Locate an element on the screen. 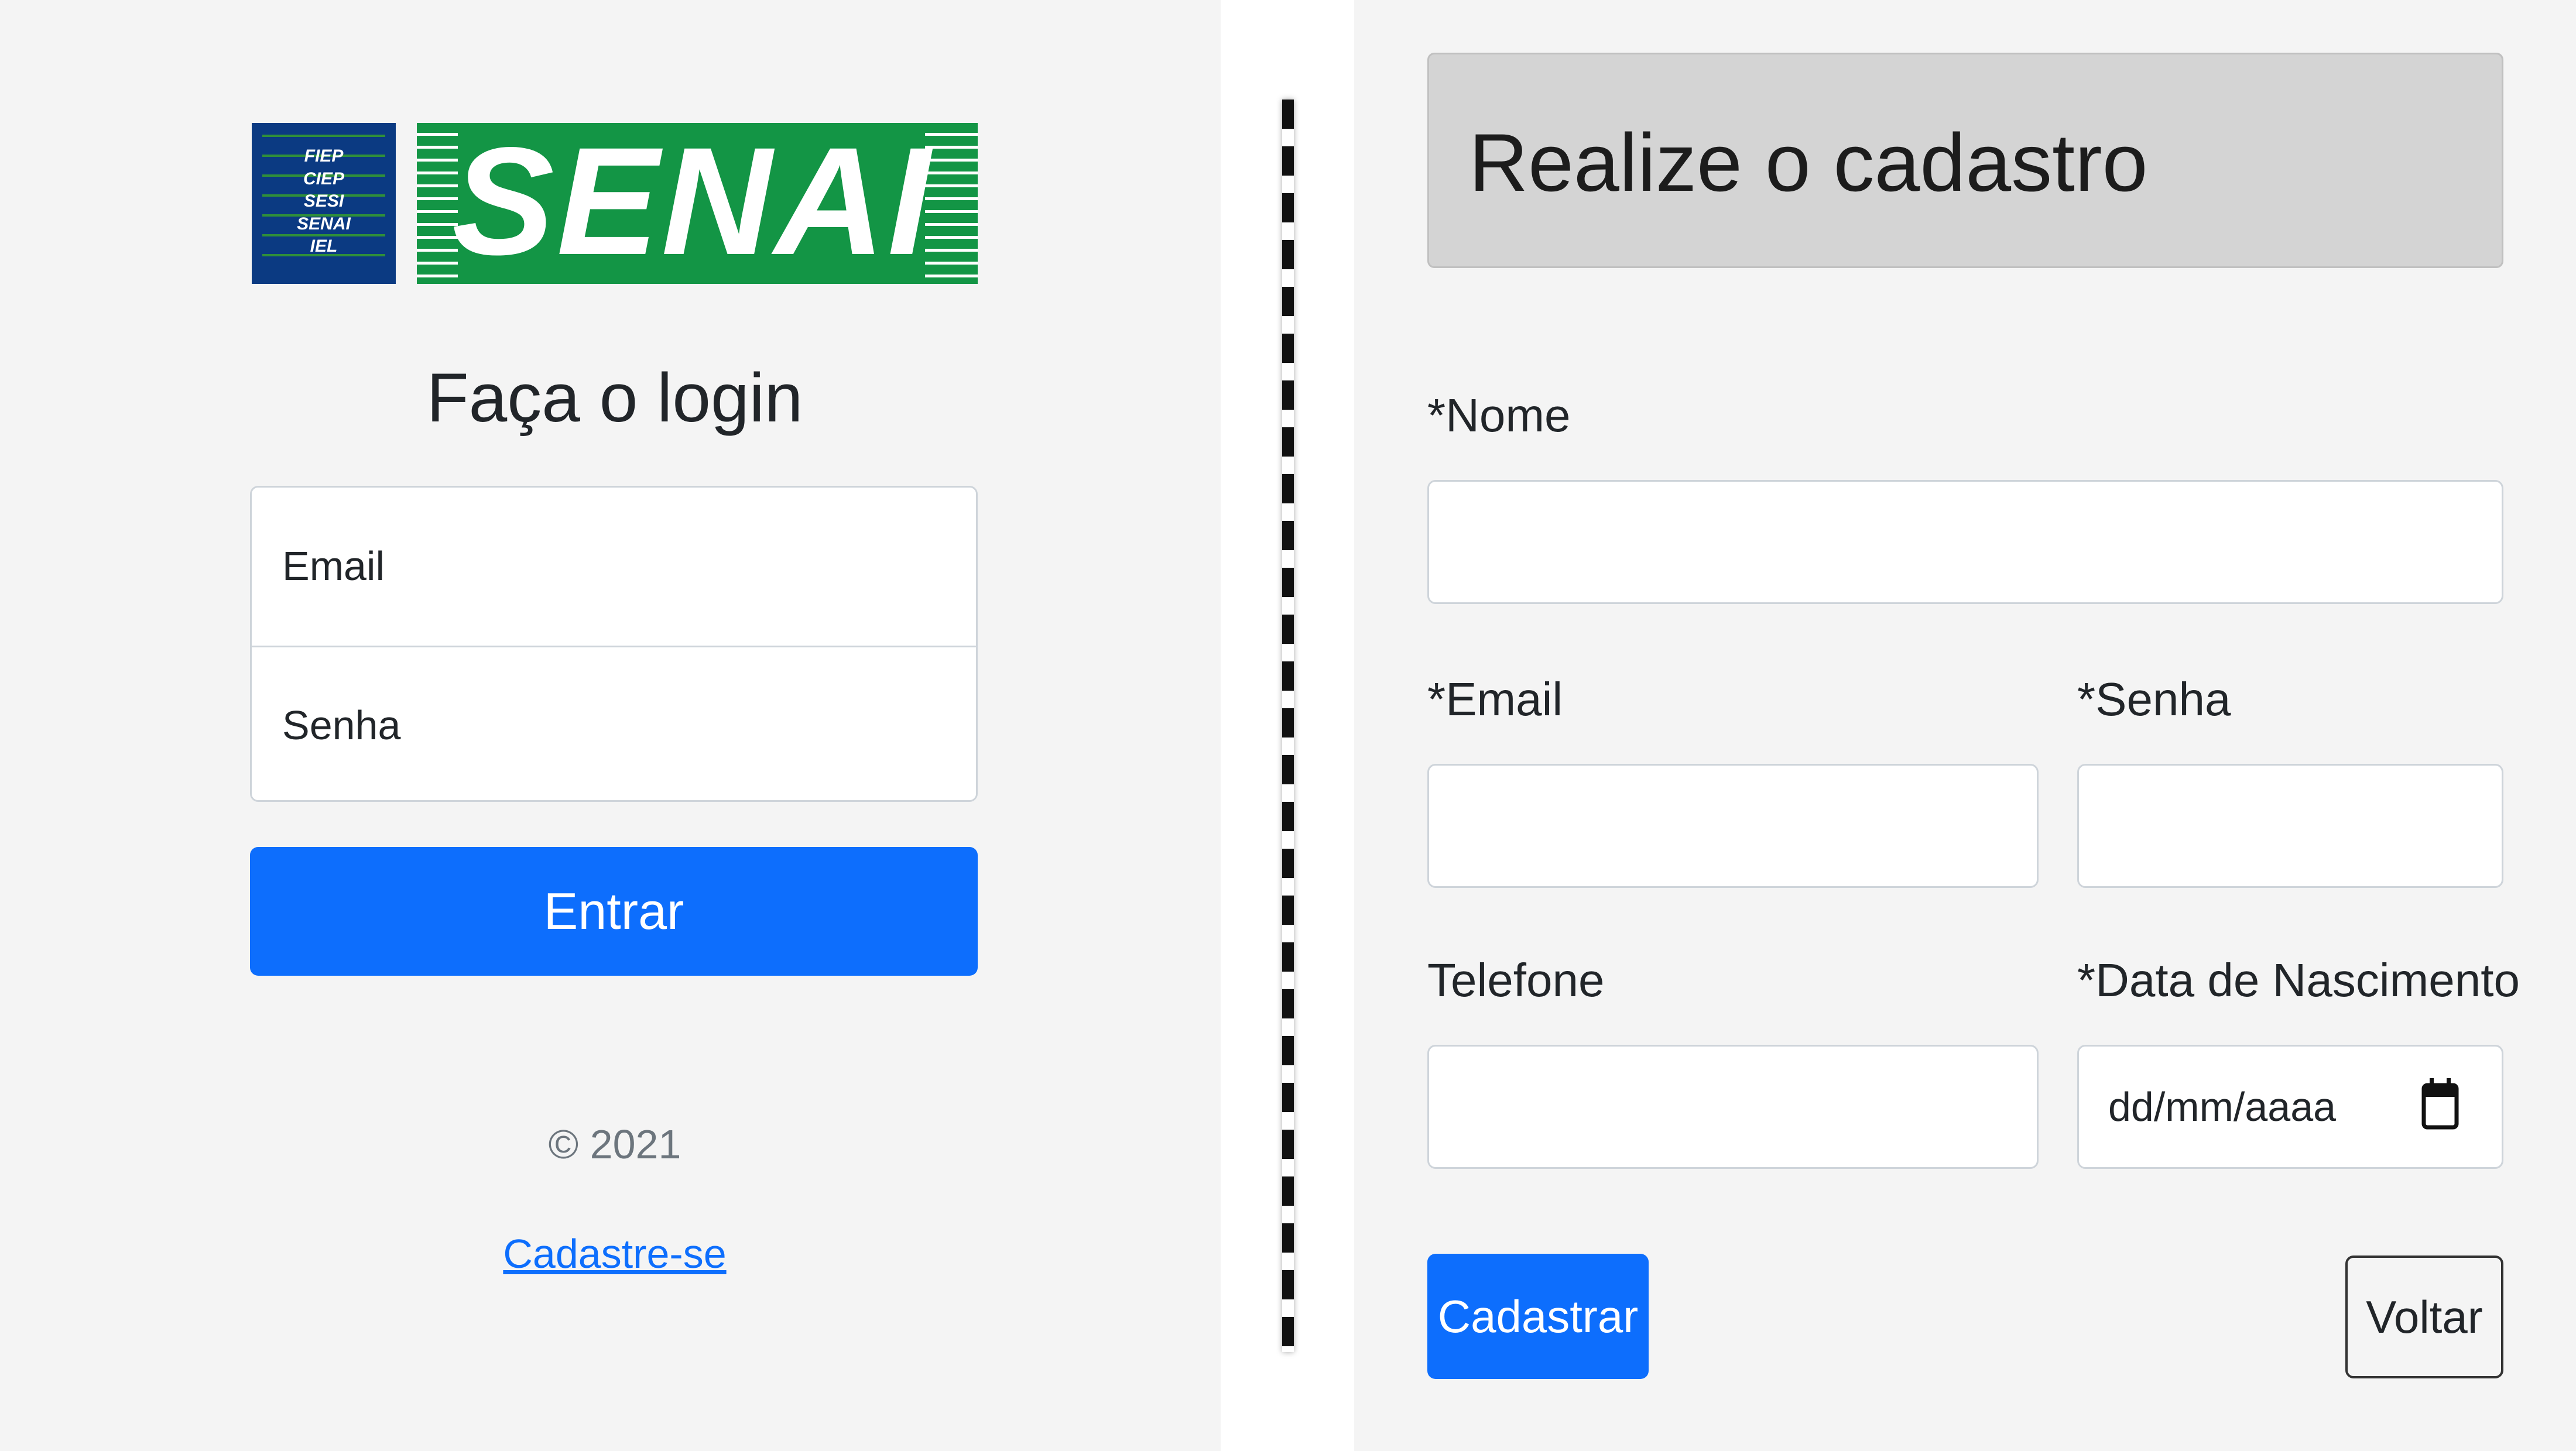 This screenshot has height=1451, width=2576. register-password-label: *Senha is located at coordinates (2154, 699).